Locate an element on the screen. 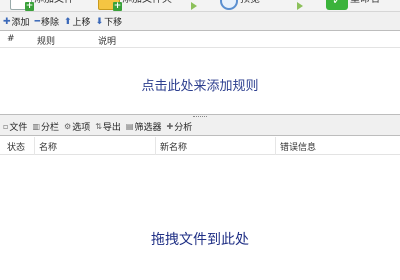 The image size is (400, 280). rules-header: # 规则 说明 is located at coordinates (200, 39).